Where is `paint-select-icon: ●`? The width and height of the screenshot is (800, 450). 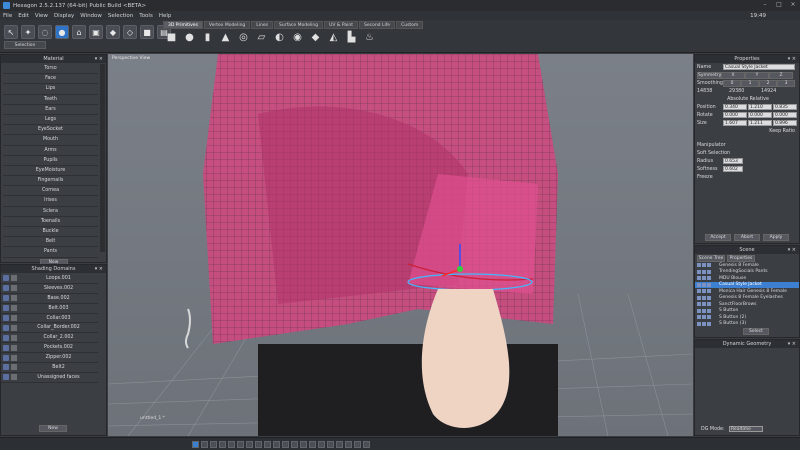
paint-select-icon: ● is located at coordinates (62, 32).